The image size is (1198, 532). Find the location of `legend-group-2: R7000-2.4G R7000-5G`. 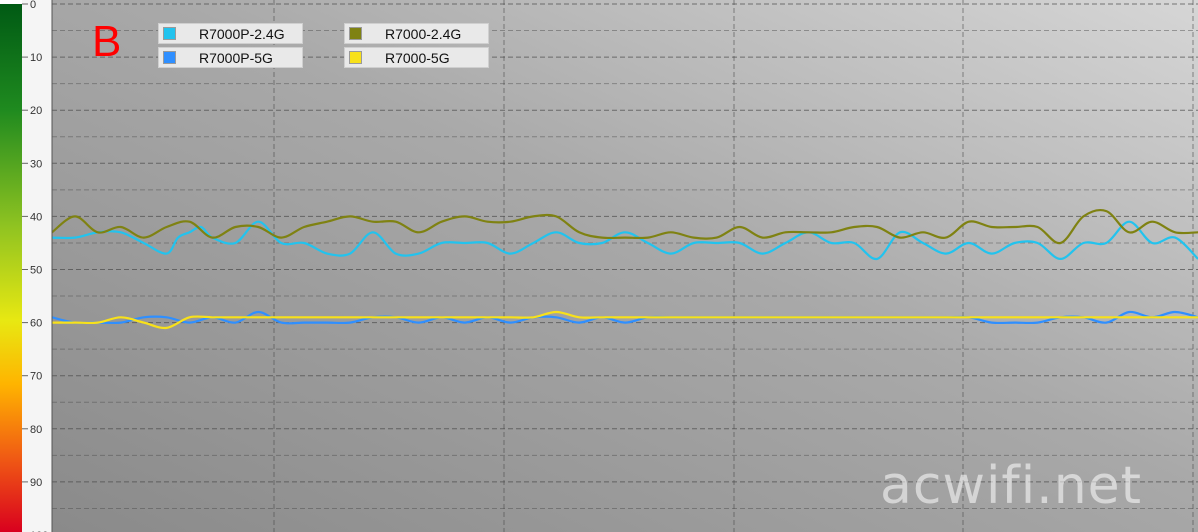

legend-group-2: R7000-2.4G R7000-5G is located at coordinates (416, 45).